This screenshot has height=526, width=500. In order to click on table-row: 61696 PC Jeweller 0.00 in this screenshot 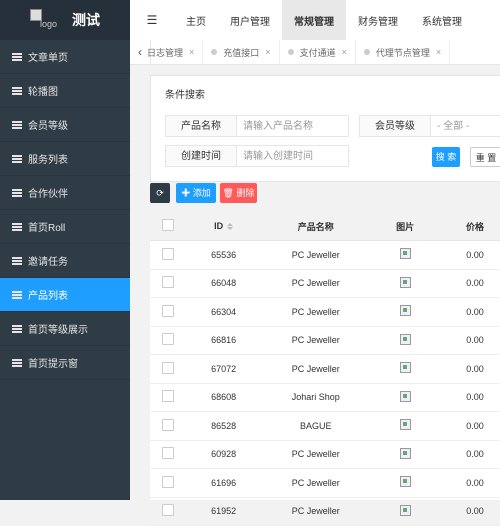, I will do `click(325, 483)`.